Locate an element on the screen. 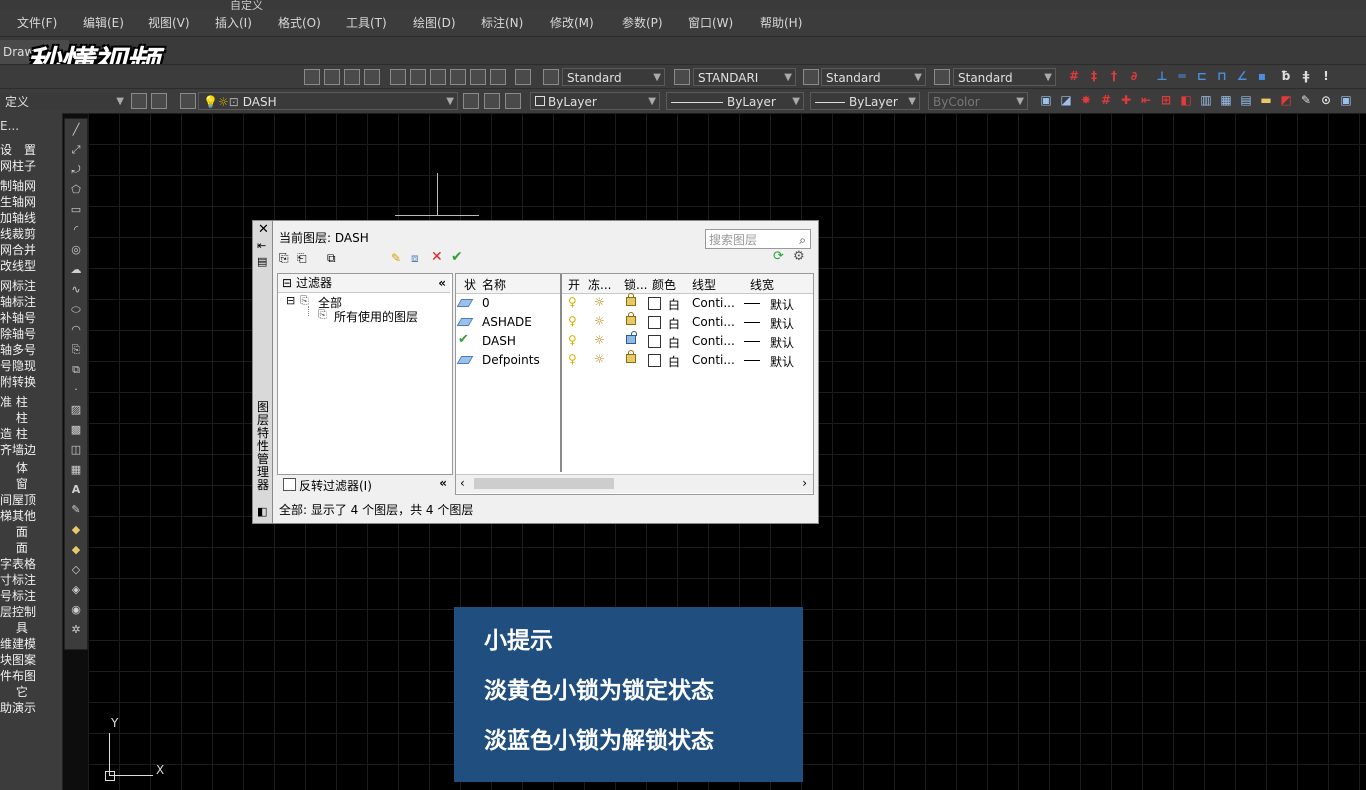 The height and width of the screenshot is (790, 1366). bulb-icon: ♀ is located at coordinates (572, 359).